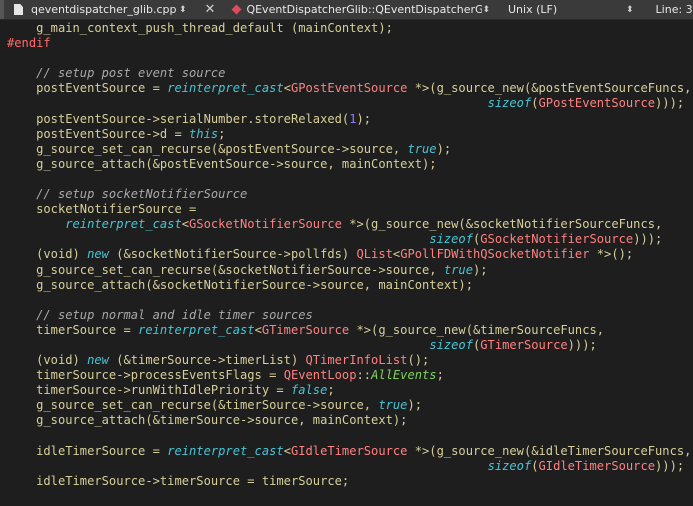 The image size is (693, 506). Describe the element at coordinates (2, 9) in the screenshot. I see `toolbar-edge-marker` at that location.